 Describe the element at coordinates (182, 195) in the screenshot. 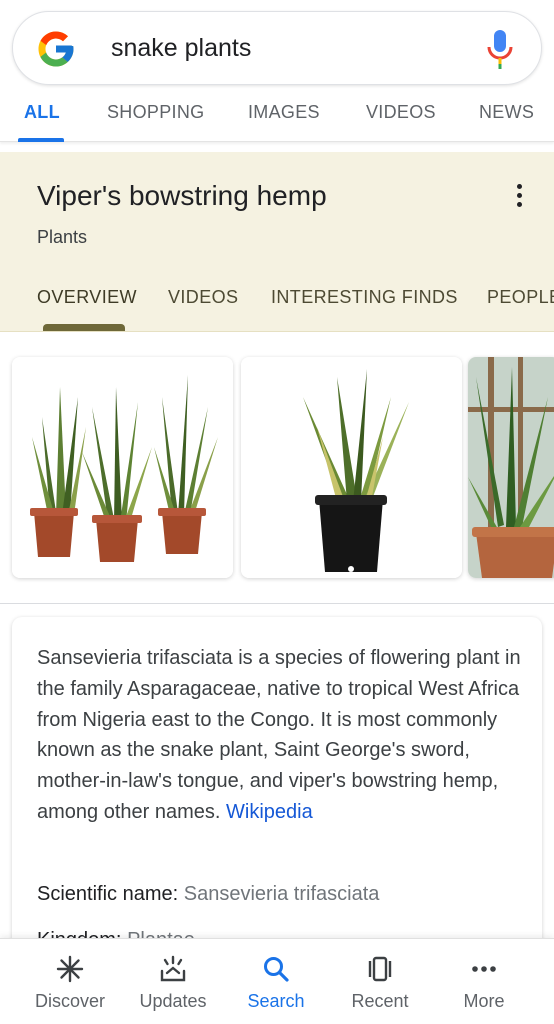

I see `panel-title: Viper's bowstring hemp` at that location.